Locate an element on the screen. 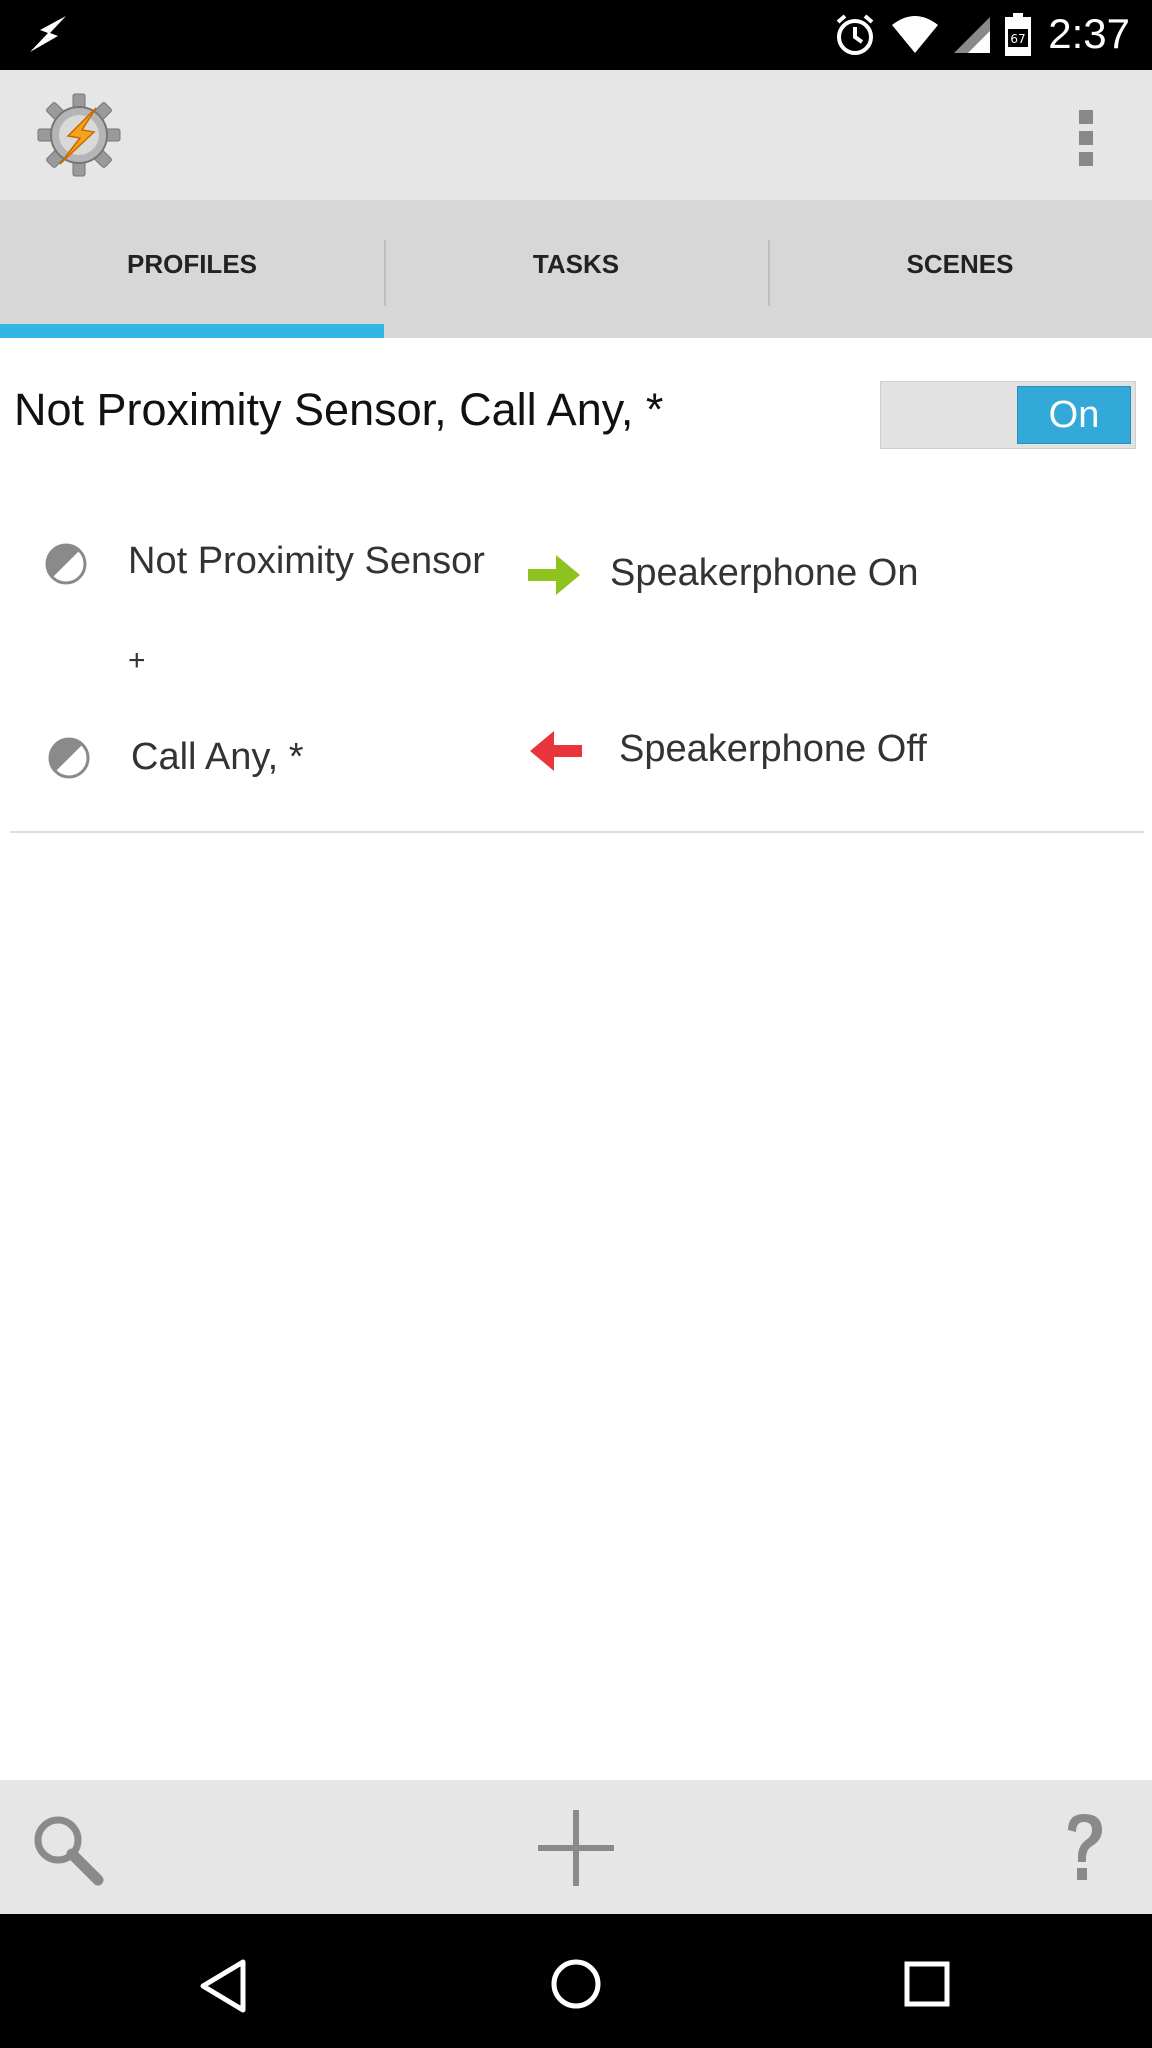  profile-toggle: On is located at coordinates (1008, 415).